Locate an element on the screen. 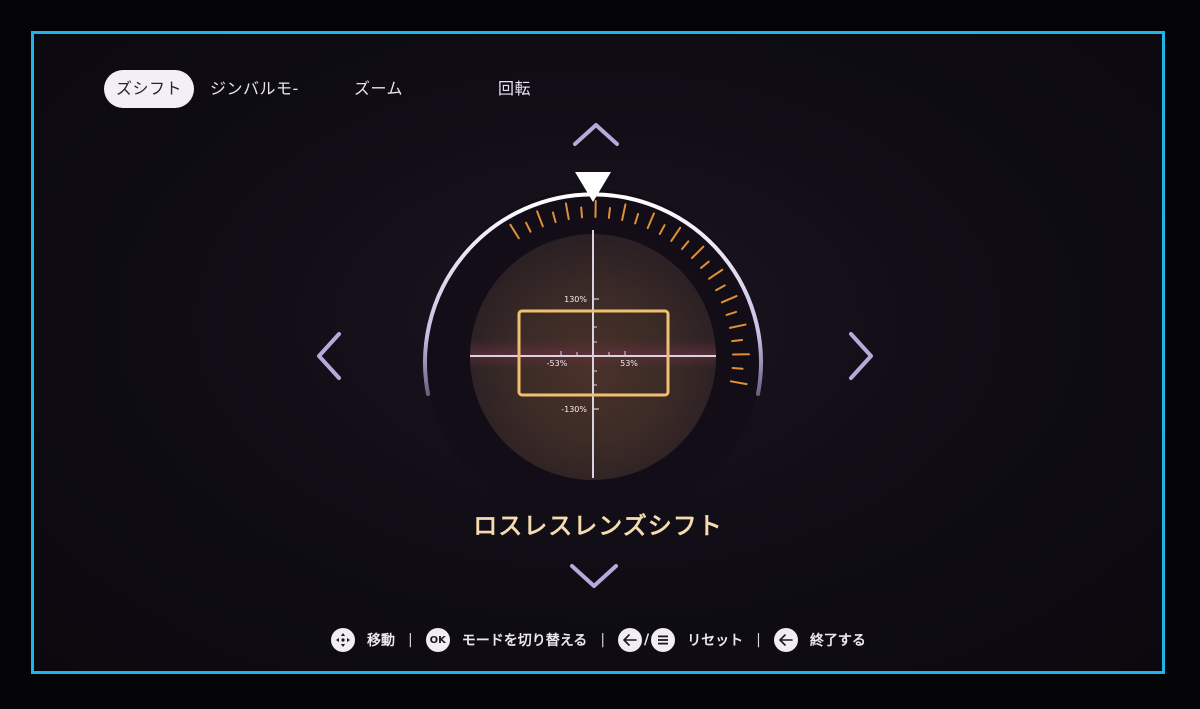 This screenshot has width=1200, height=709. hint-slash: / is located at coordinates (647, 640).